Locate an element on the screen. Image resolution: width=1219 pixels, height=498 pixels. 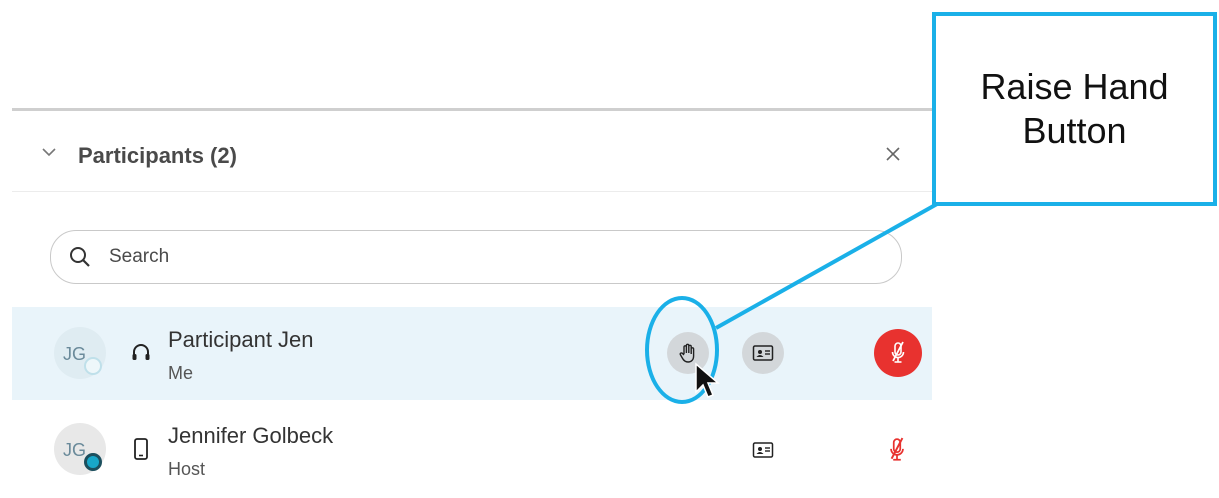
close-icon is located at coordinates (893, 154).